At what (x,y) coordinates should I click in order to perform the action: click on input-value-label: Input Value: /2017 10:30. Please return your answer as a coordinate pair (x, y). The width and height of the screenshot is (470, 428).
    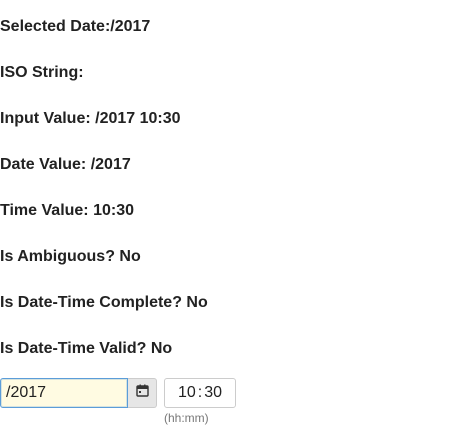
    Looking at the image, I should click on (90, 118).